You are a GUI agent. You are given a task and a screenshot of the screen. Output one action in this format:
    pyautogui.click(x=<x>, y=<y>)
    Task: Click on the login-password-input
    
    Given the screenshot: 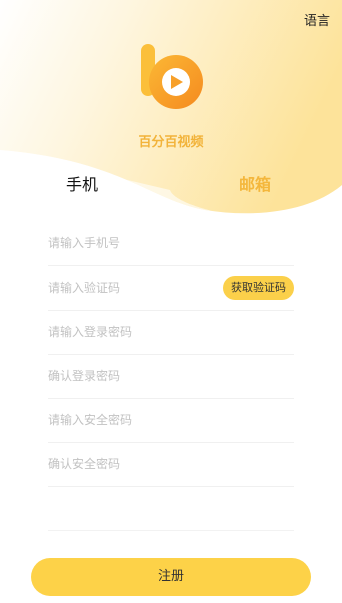 What is the action you would take?
    pyautogui.click(x=128, y=332)
    